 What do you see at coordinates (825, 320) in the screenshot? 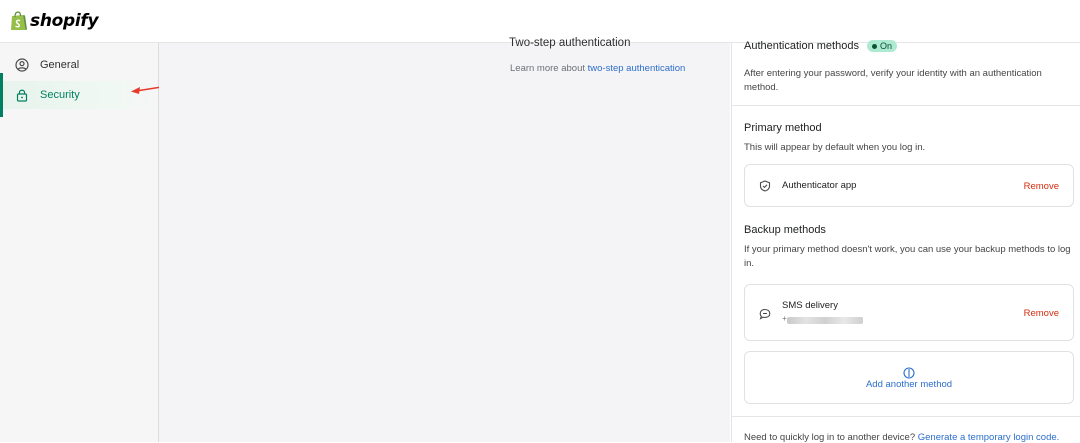
I see `redacted-phone-number` at bounding box center [825, 320].